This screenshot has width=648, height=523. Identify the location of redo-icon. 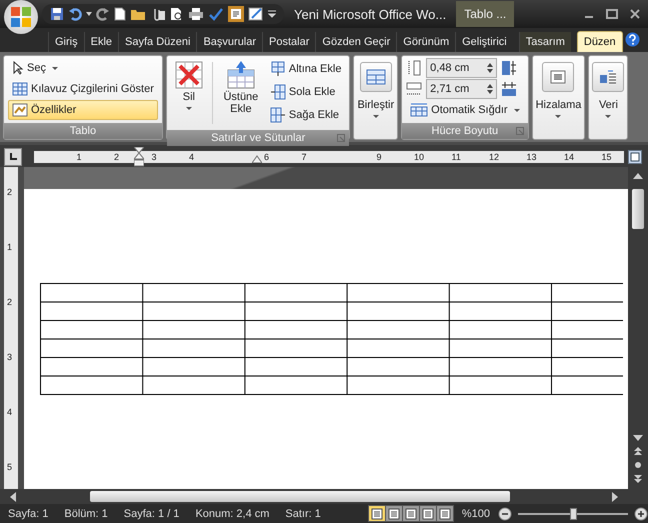
(103, 14).